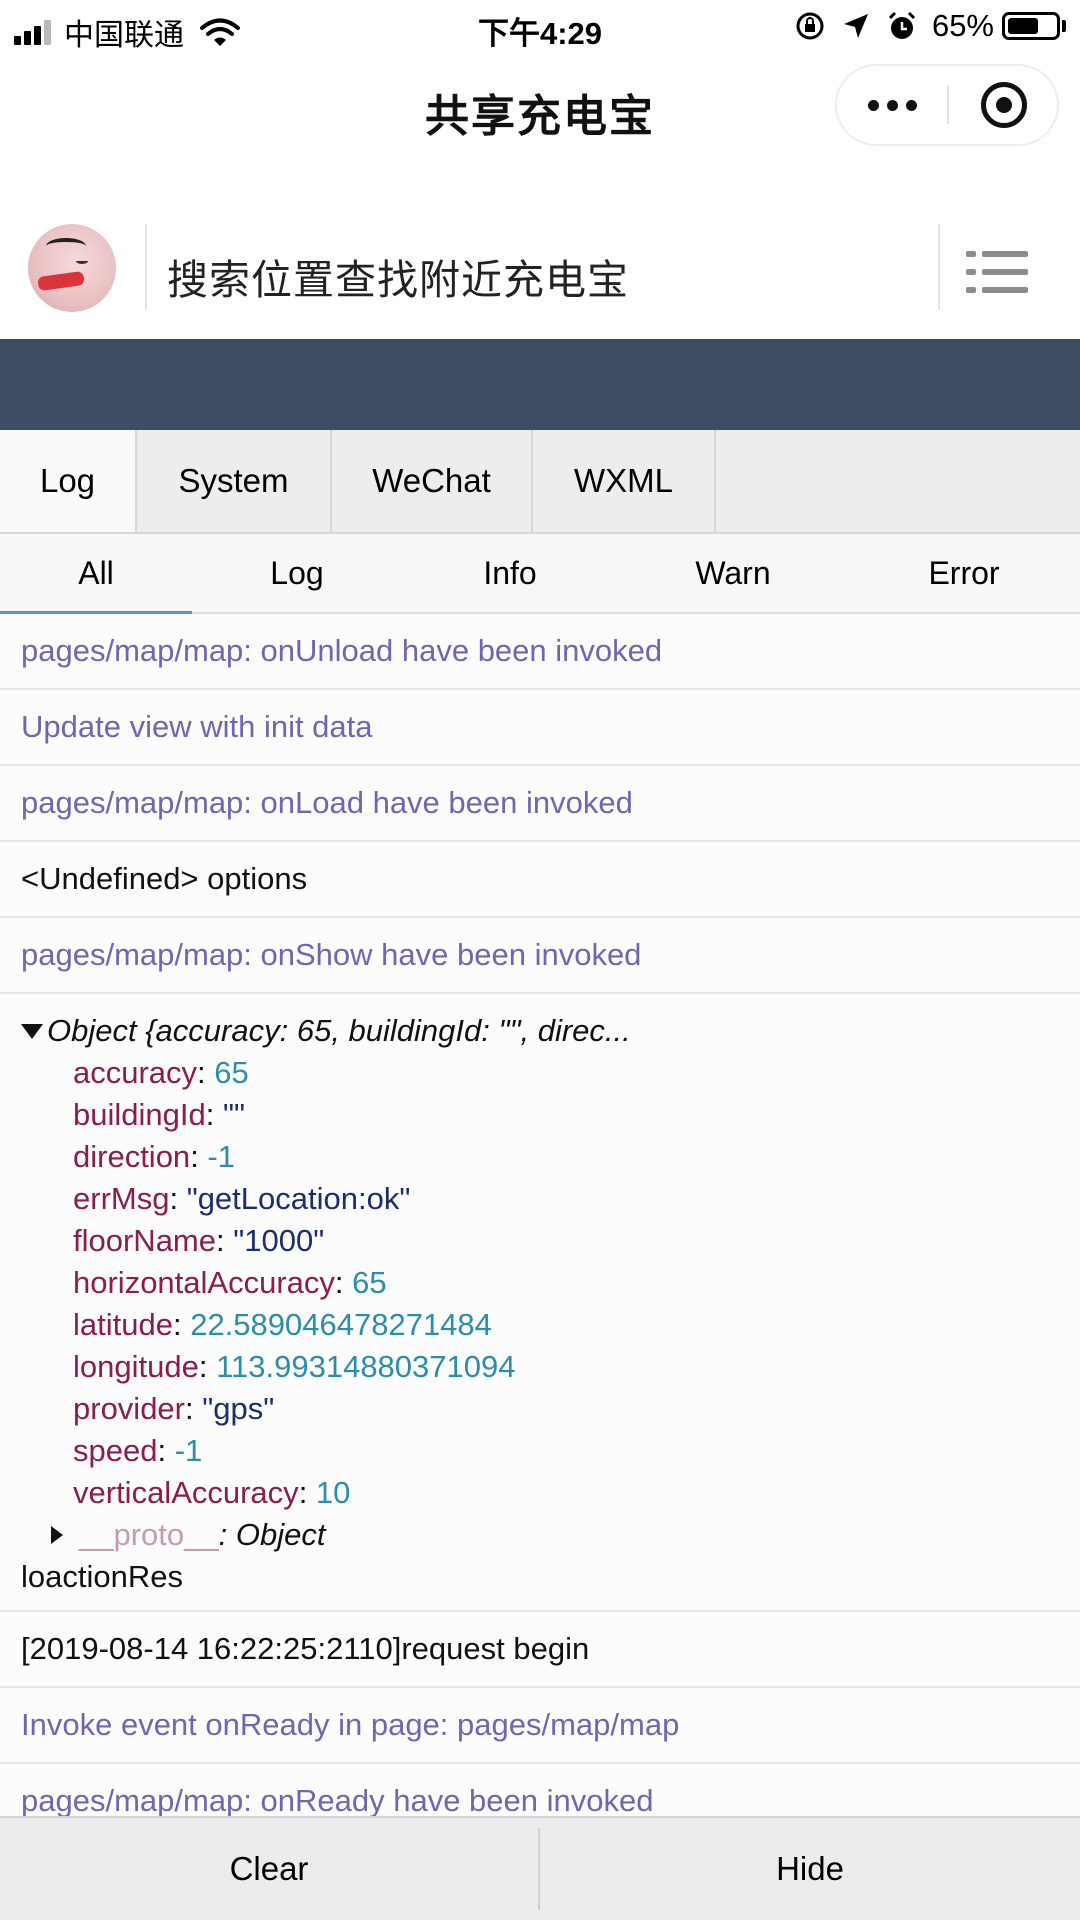 The width and height of the screenshot is (1080, 1920). Describe the element at coordinates (269, 1869) in the screenshot. I see `clear-button: Clear` at that location.